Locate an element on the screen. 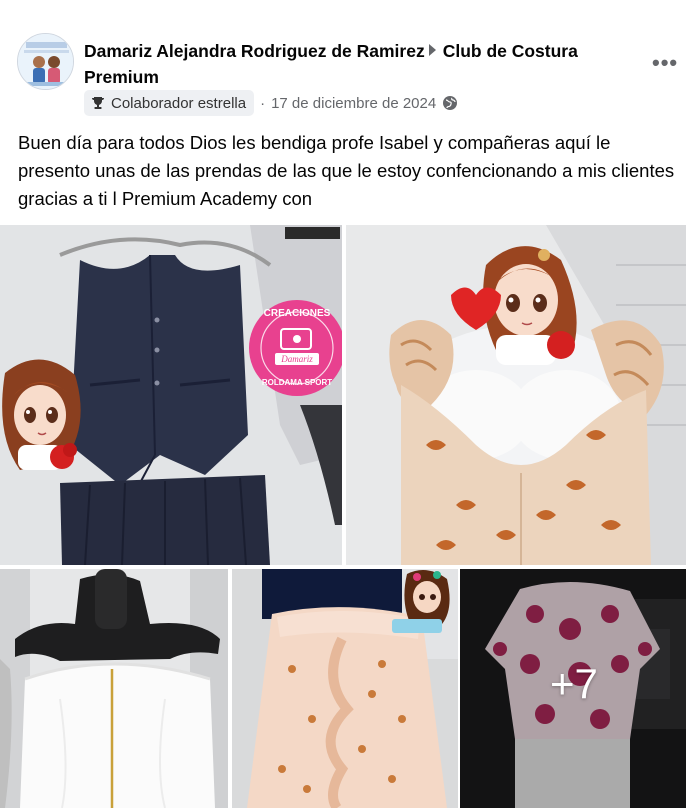 Image resolution: width=686 pixels, height=808 pixels. photo-floral-skirt is located at coordinates (345, 688).